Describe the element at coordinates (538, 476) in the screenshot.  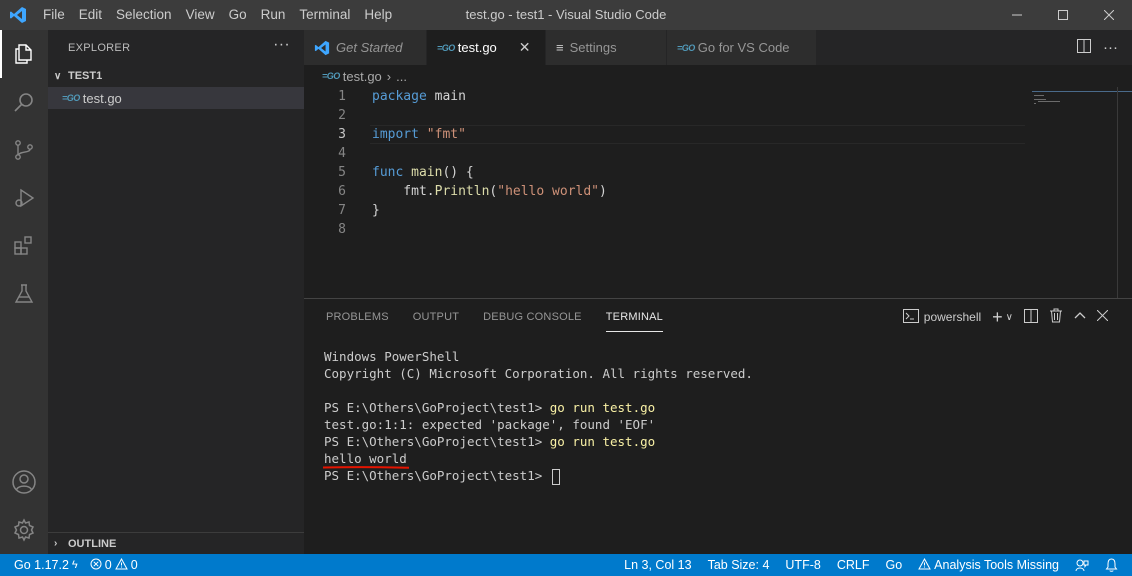
I see `terminal-line: PS E:\Others\GoProject\test1>` at that location.